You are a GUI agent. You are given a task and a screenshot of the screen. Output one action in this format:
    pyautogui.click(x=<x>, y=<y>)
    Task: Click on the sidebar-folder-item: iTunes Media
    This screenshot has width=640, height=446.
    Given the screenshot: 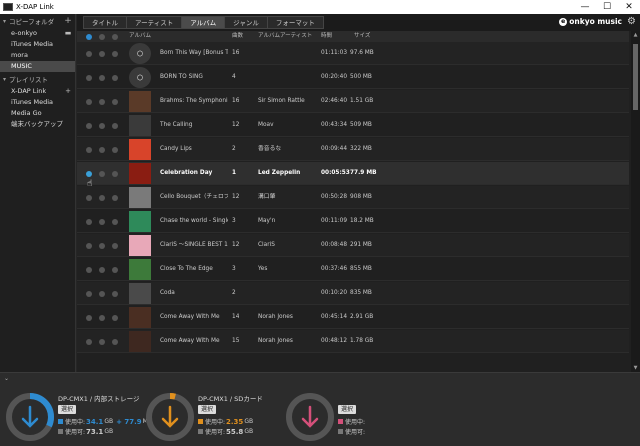 What is the action you would take?
    pyautogui.click(x=37, y=44)
    